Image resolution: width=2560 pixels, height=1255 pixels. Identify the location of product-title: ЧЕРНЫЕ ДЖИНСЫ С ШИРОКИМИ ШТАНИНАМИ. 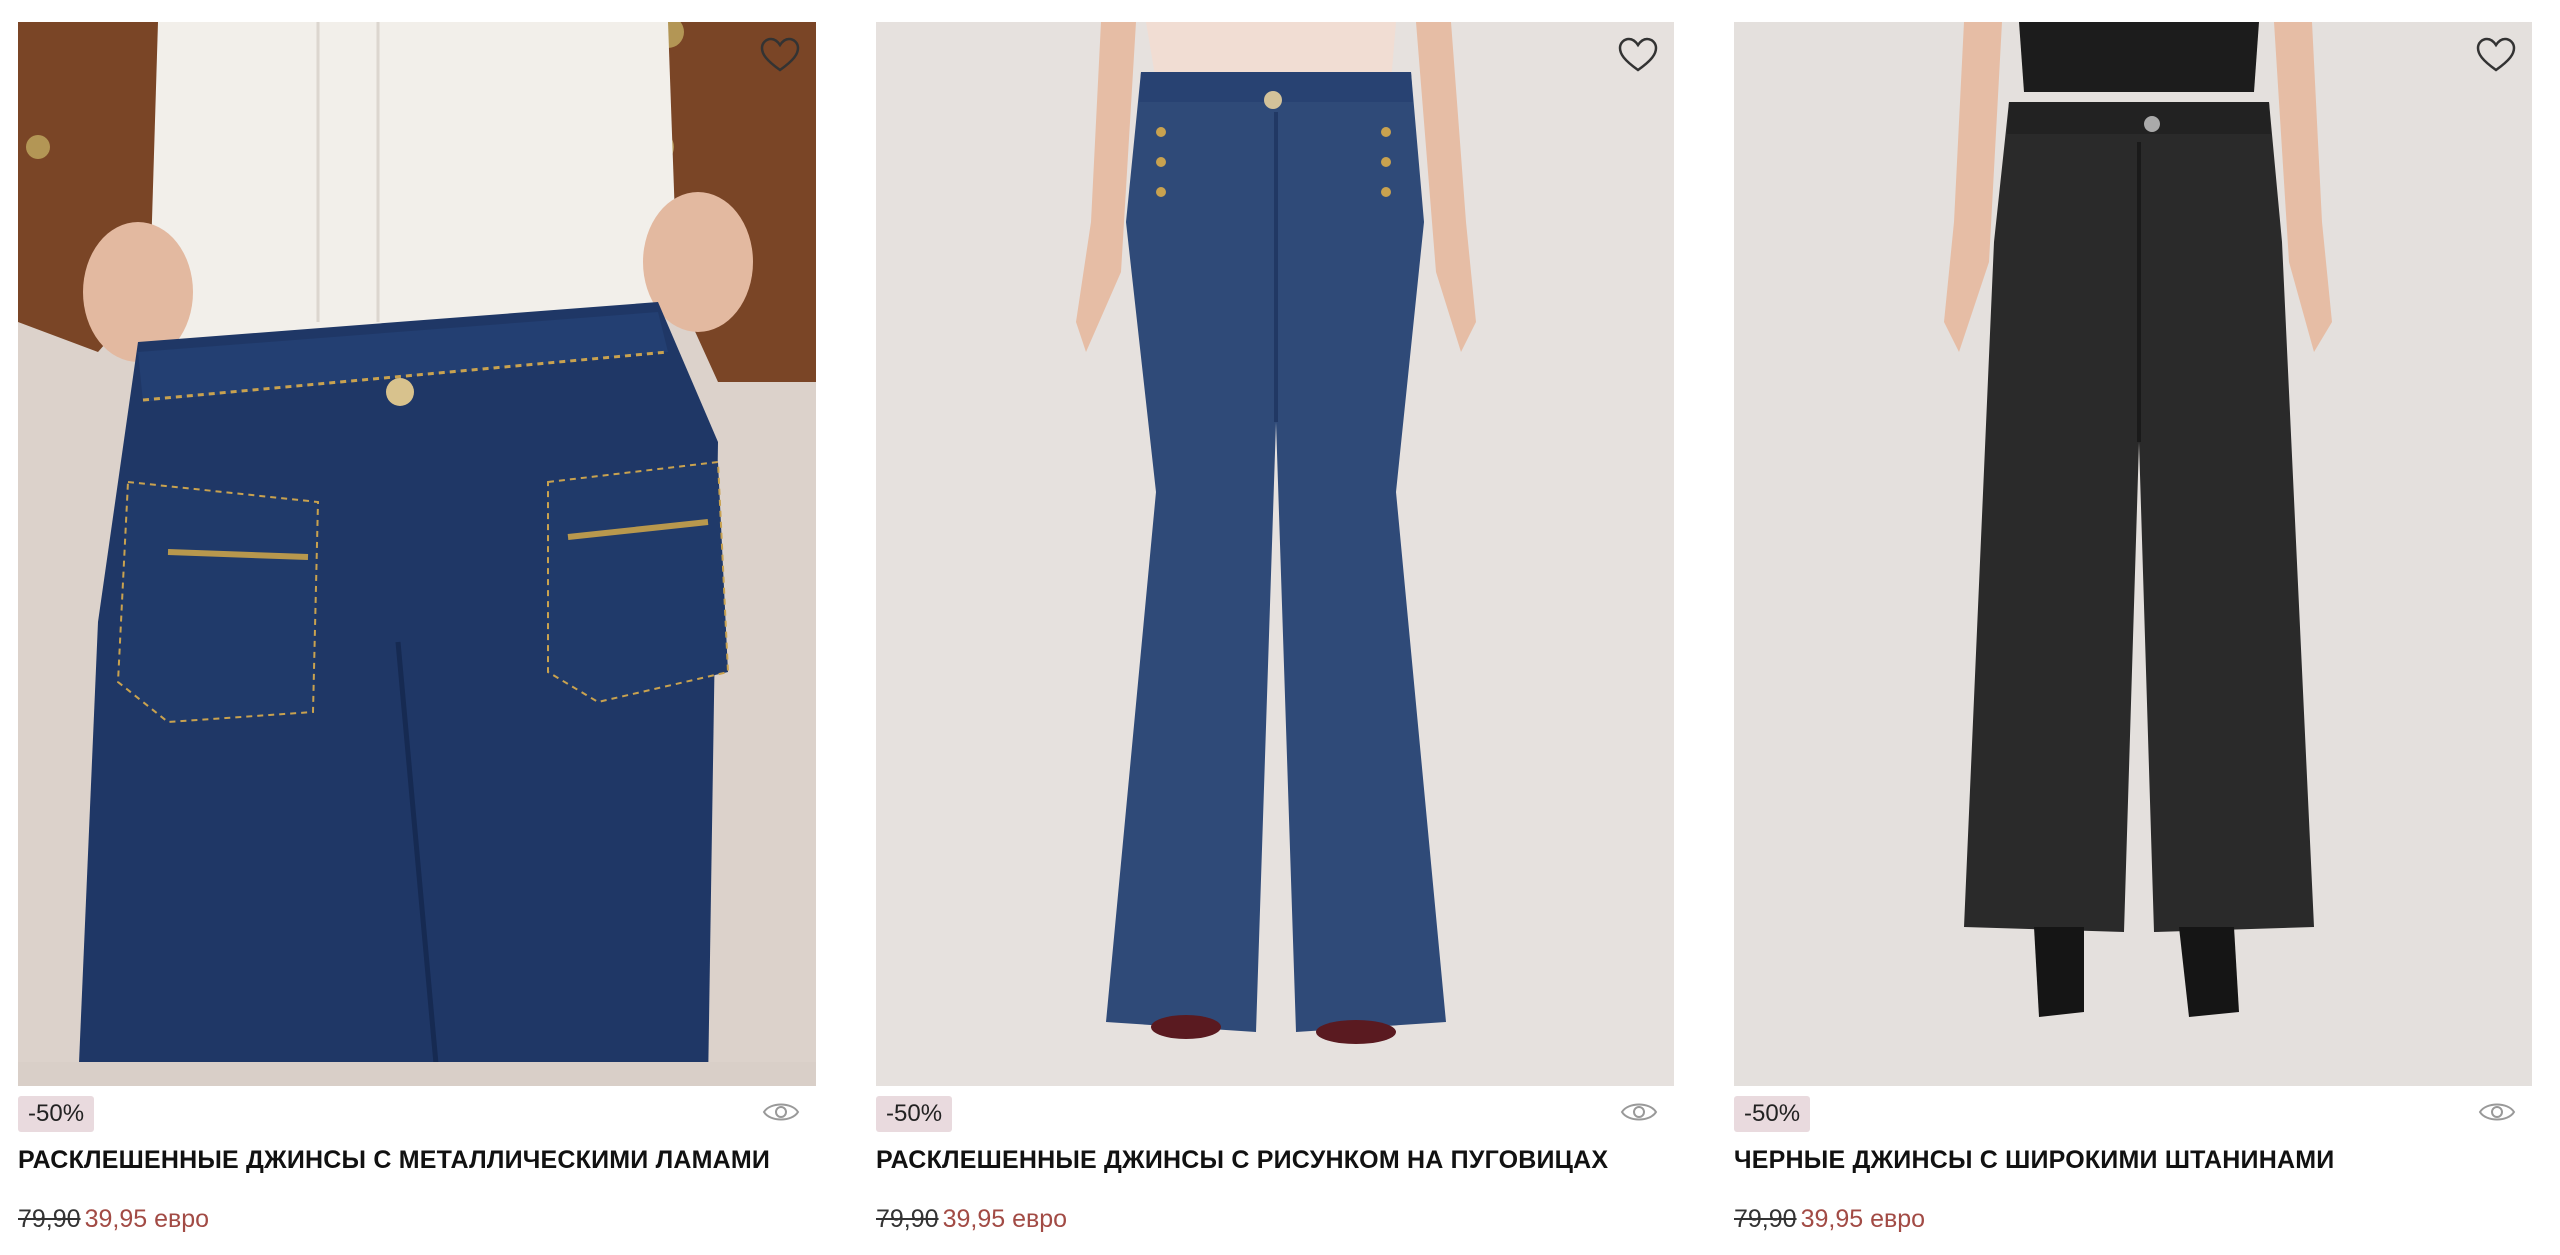
(2133, 1160).